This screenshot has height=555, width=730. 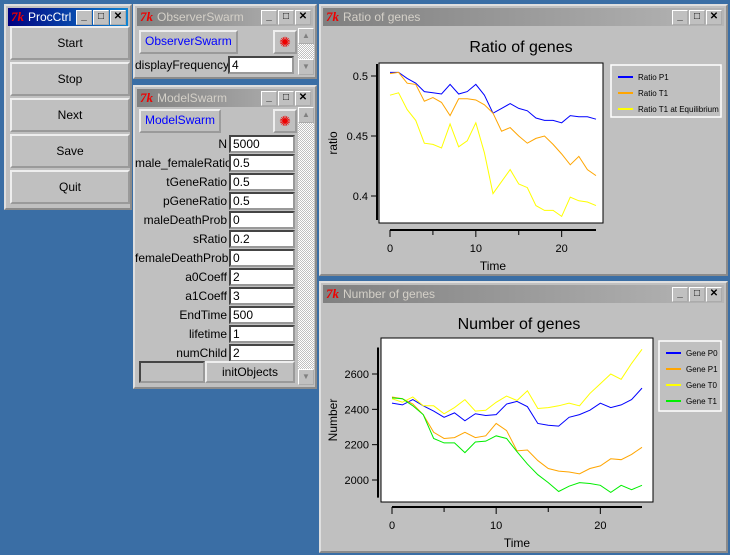 What do you see at coordinates (262, 239) in the screenshot?
I see `field-input: 0.2` at bounding box center [262, 239].